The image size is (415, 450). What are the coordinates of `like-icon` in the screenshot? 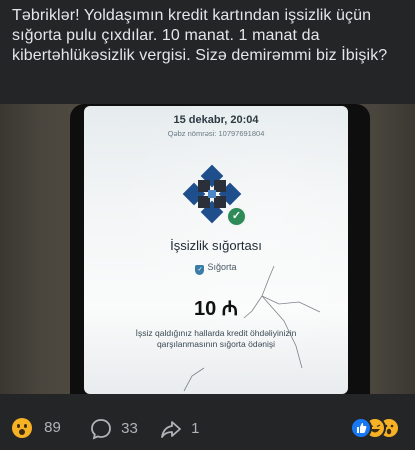 It's located at (361, 428).